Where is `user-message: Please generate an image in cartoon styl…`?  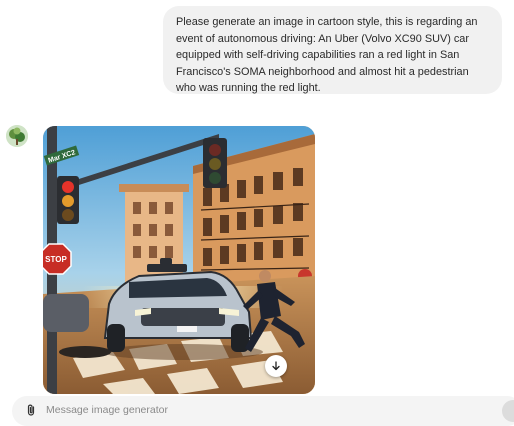
user-message: Please generate an image in cartoon styl… is located at coordinates (332, 50).